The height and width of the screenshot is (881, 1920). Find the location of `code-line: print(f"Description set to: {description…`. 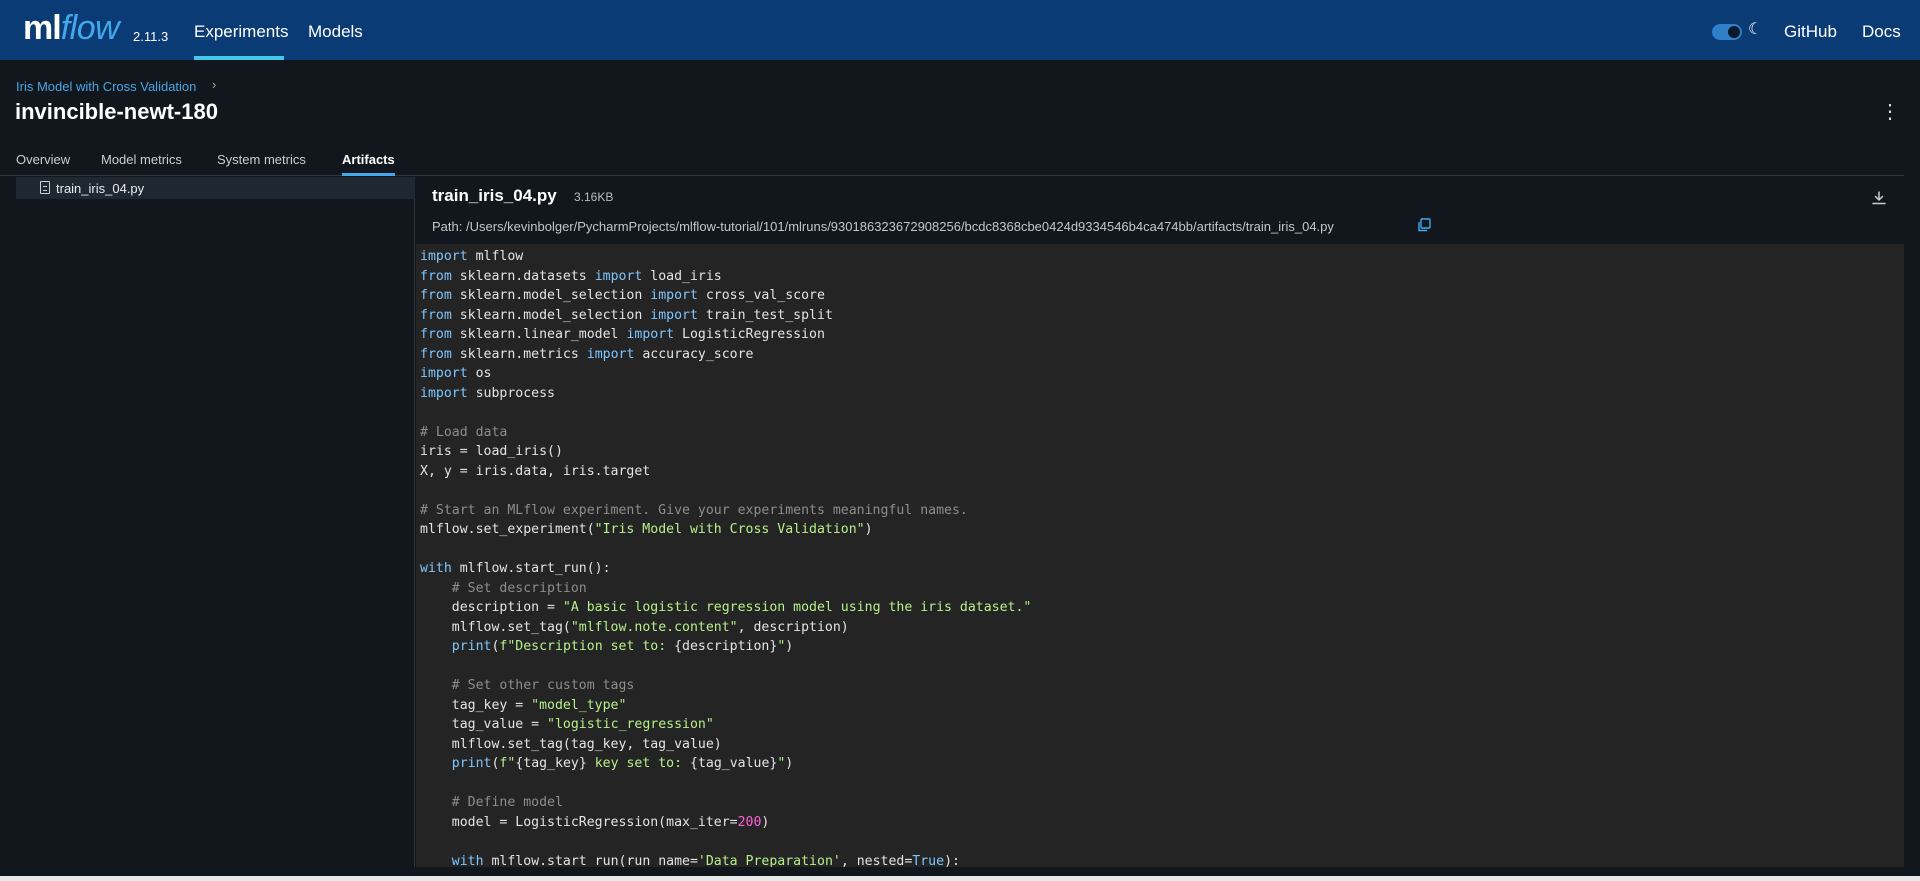

code-line: print(f"Description set to: {description… is located at coordinates (1162, 647).